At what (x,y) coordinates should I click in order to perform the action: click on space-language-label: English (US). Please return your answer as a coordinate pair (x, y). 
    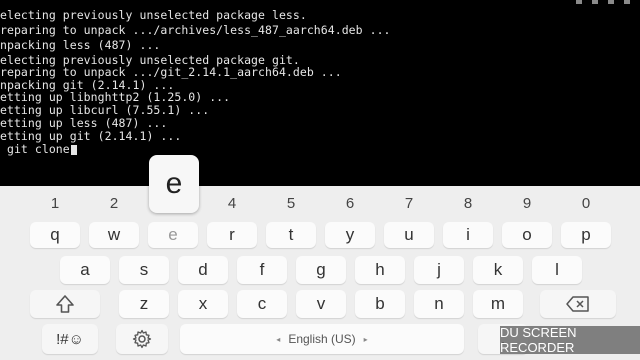
    Looking at the image, I should click on (322, 339).